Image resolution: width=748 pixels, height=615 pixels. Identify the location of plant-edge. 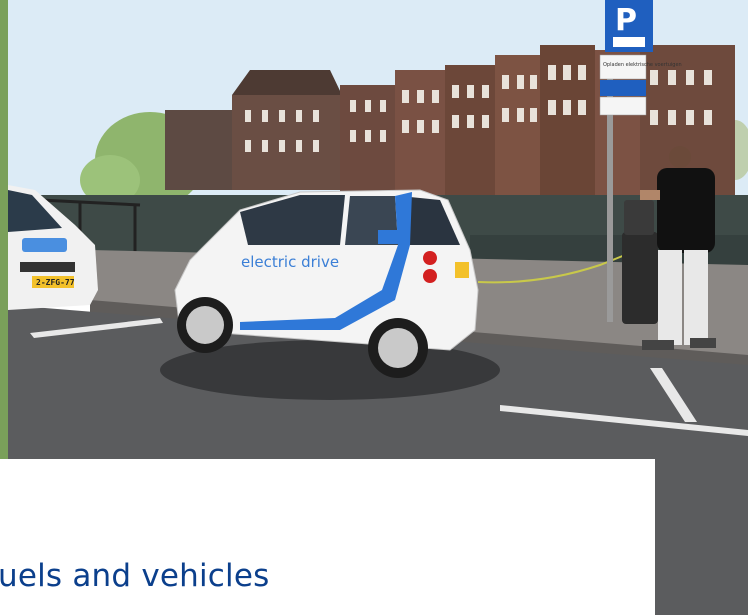
(4, 230).